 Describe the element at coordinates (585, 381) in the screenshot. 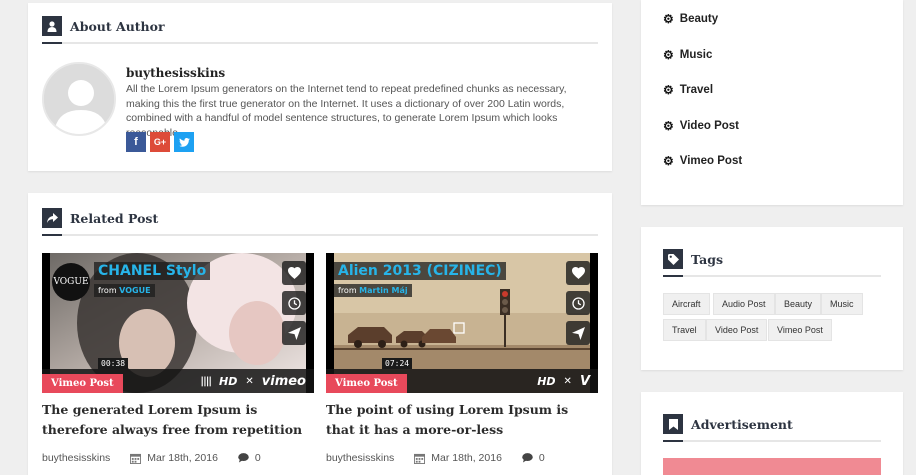

I see `vimeo-logo-2: V` at that location.